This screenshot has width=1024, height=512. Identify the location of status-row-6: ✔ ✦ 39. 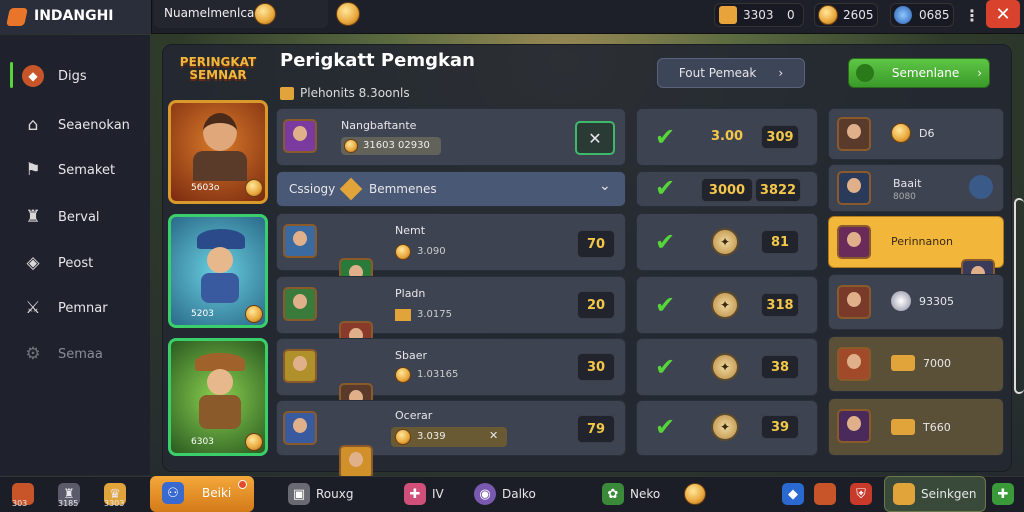
(727, 428).